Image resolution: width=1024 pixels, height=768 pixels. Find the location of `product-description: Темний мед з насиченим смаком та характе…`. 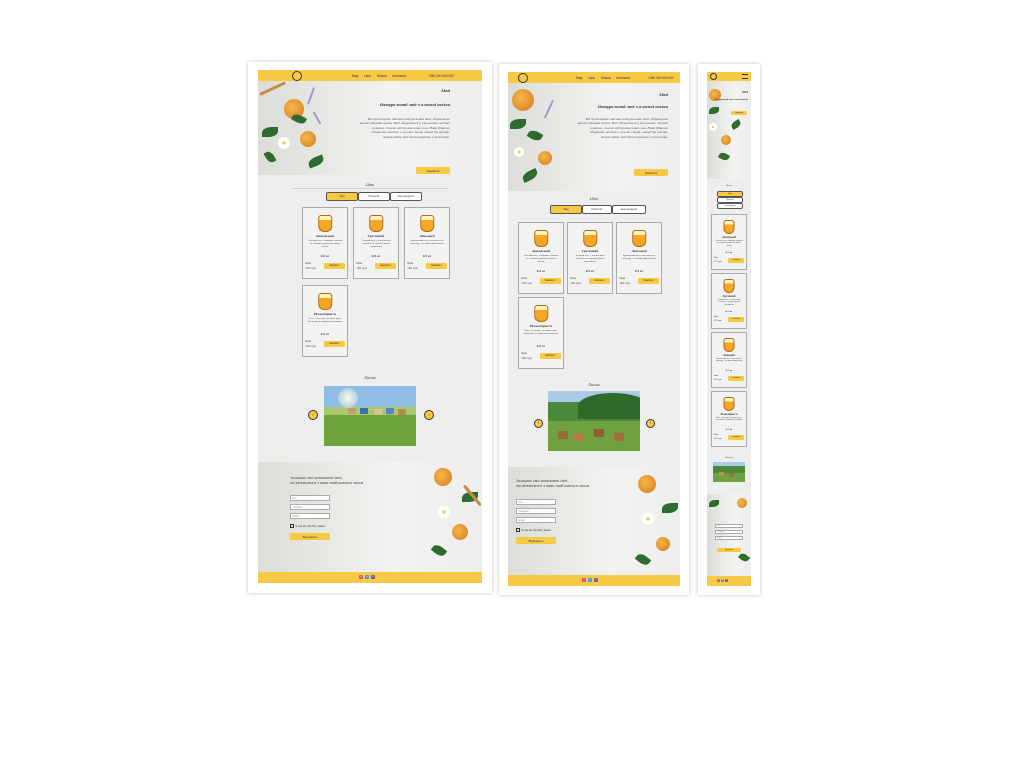

product-description: Темний мед з насиченим смаком та характе… is located at coordinates (590, 258).